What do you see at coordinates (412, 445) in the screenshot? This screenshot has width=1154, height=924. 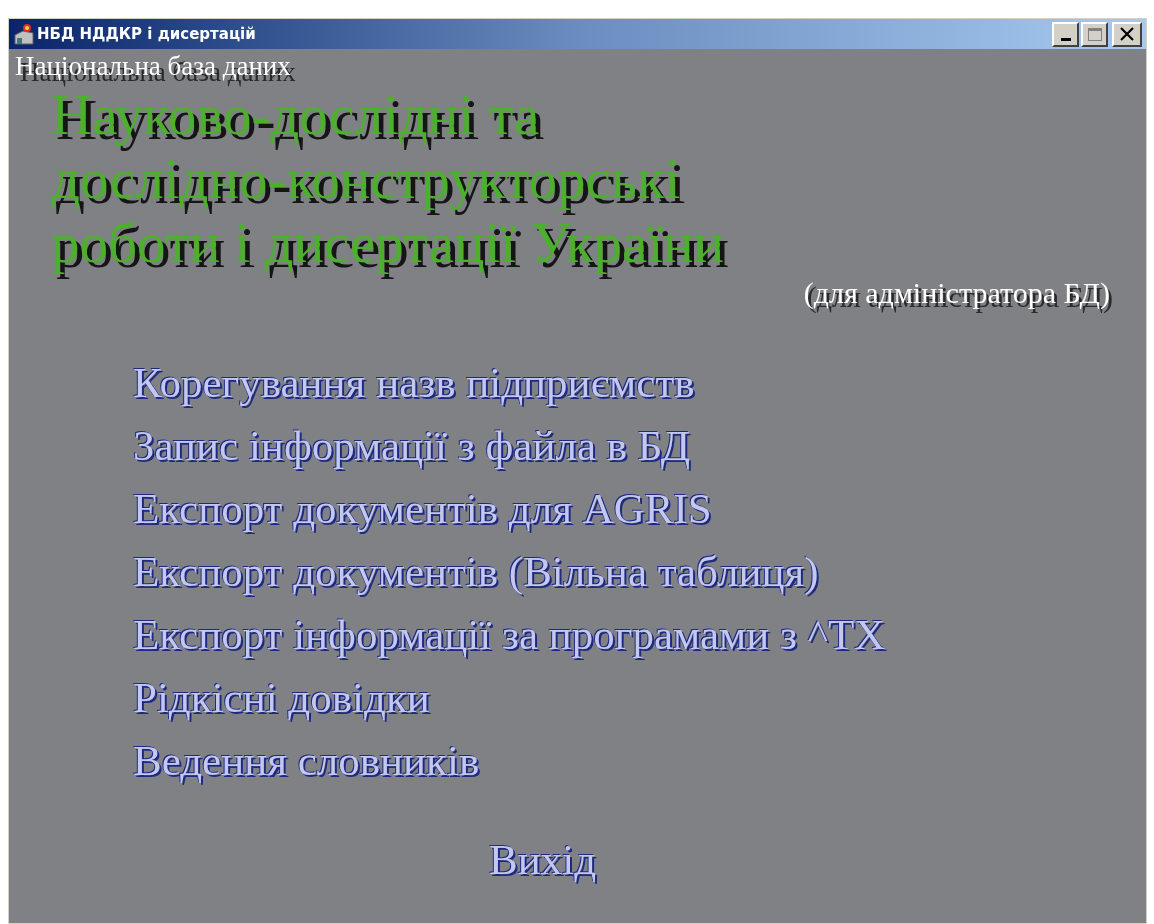 I see `menu-item: Запис інформації з файла в БД` at bounding box center [412, 445].